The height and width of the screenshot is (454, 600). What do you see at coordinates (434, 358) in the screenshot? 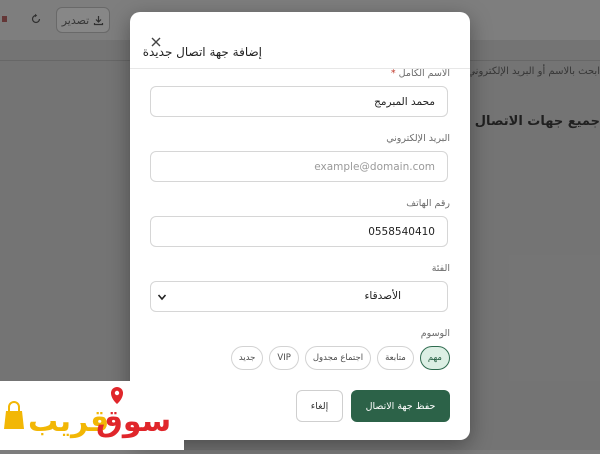
I see `tag-important: مهم` at bounding box center [434, 358].